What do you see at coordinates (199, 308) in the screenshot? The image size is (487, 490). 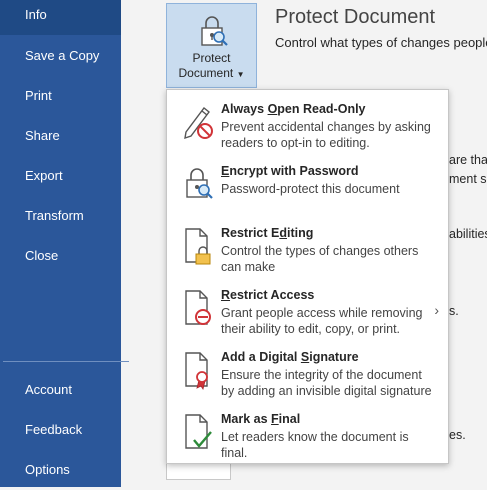 I see `document-no-icon` at bounding box center [199, 308].